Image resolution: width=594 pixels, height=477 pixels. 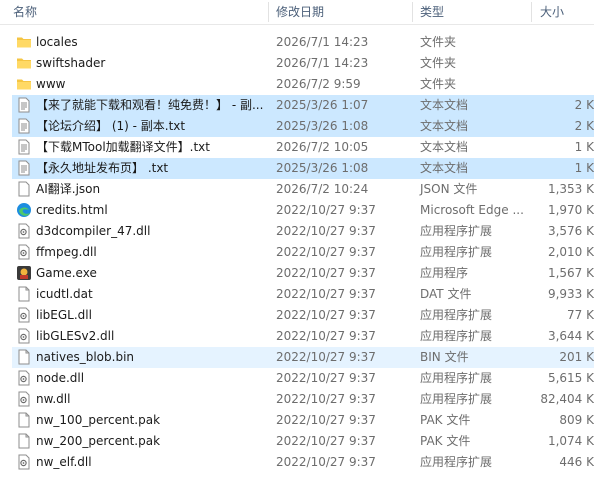 I want to click on edge-icon, so click(x=24, y=210).